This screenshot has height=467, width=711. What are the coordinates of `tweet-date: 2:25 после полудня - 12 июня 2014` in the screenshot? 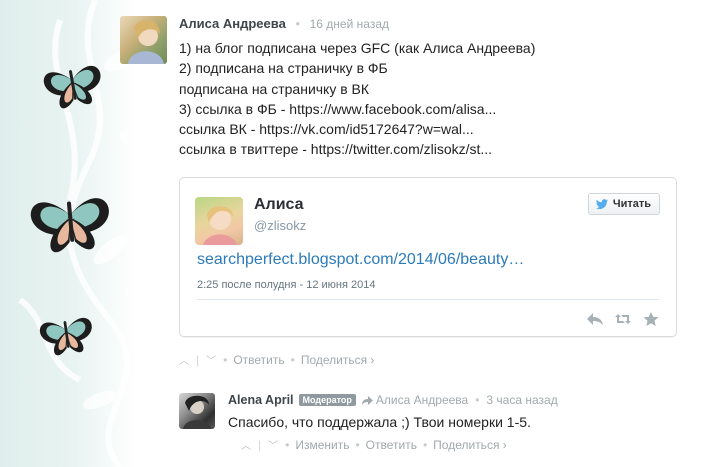 It's located at (286, 285).